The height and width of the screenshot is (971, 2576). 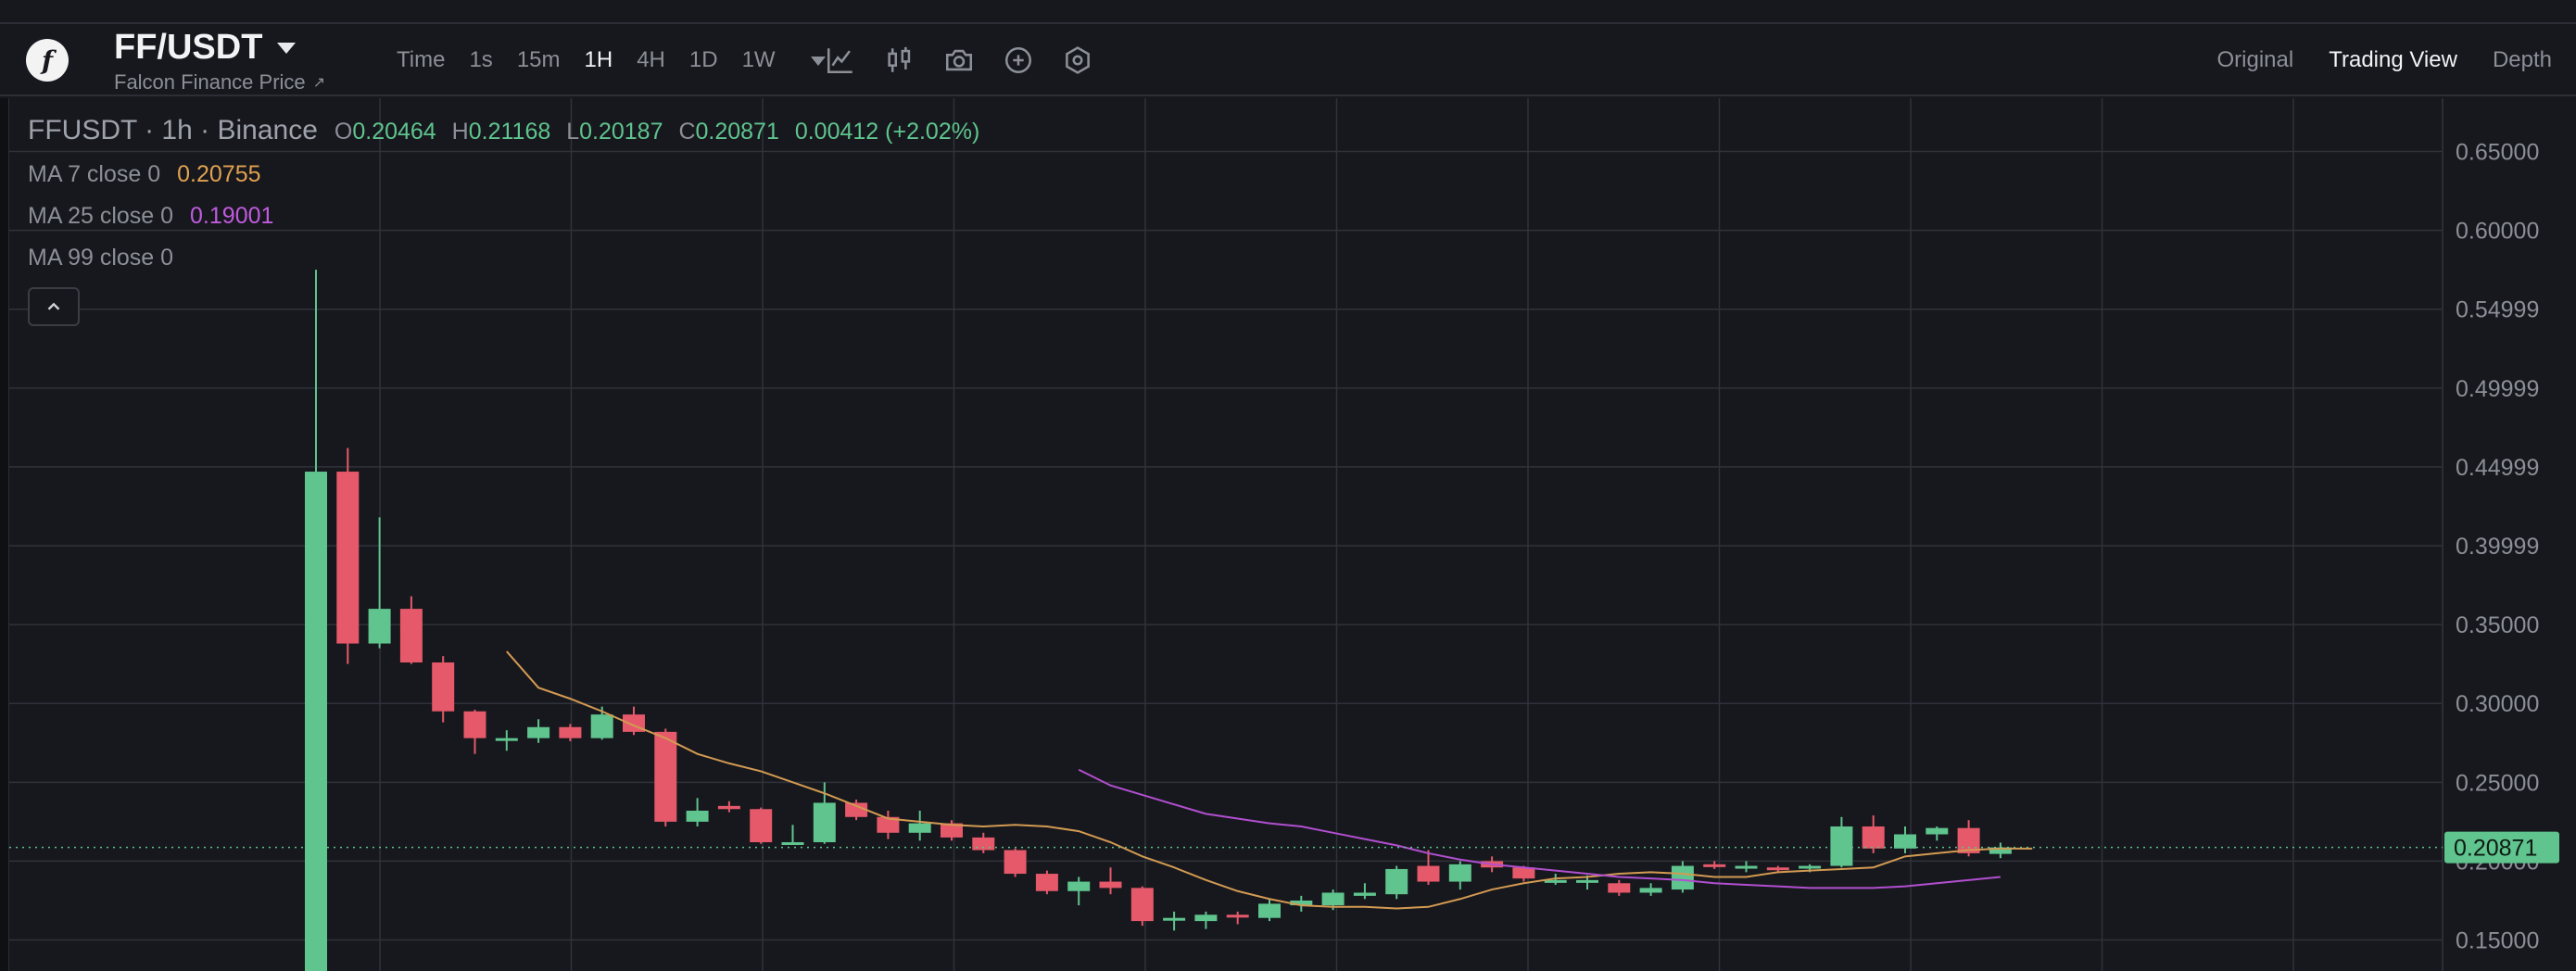 I want to click on legend-ma25: MA 25 close 0 0.19001, so click(x=508, y=217).